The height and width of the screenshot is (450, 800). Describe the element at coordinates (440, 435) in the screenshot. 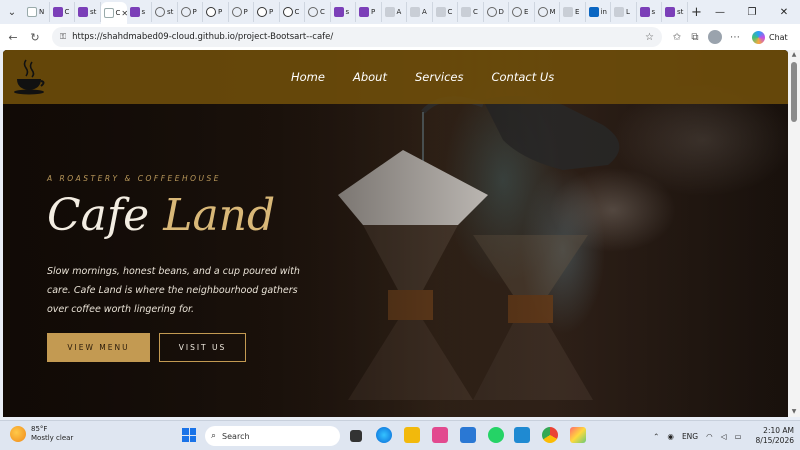

I see `store-icon` at that location.